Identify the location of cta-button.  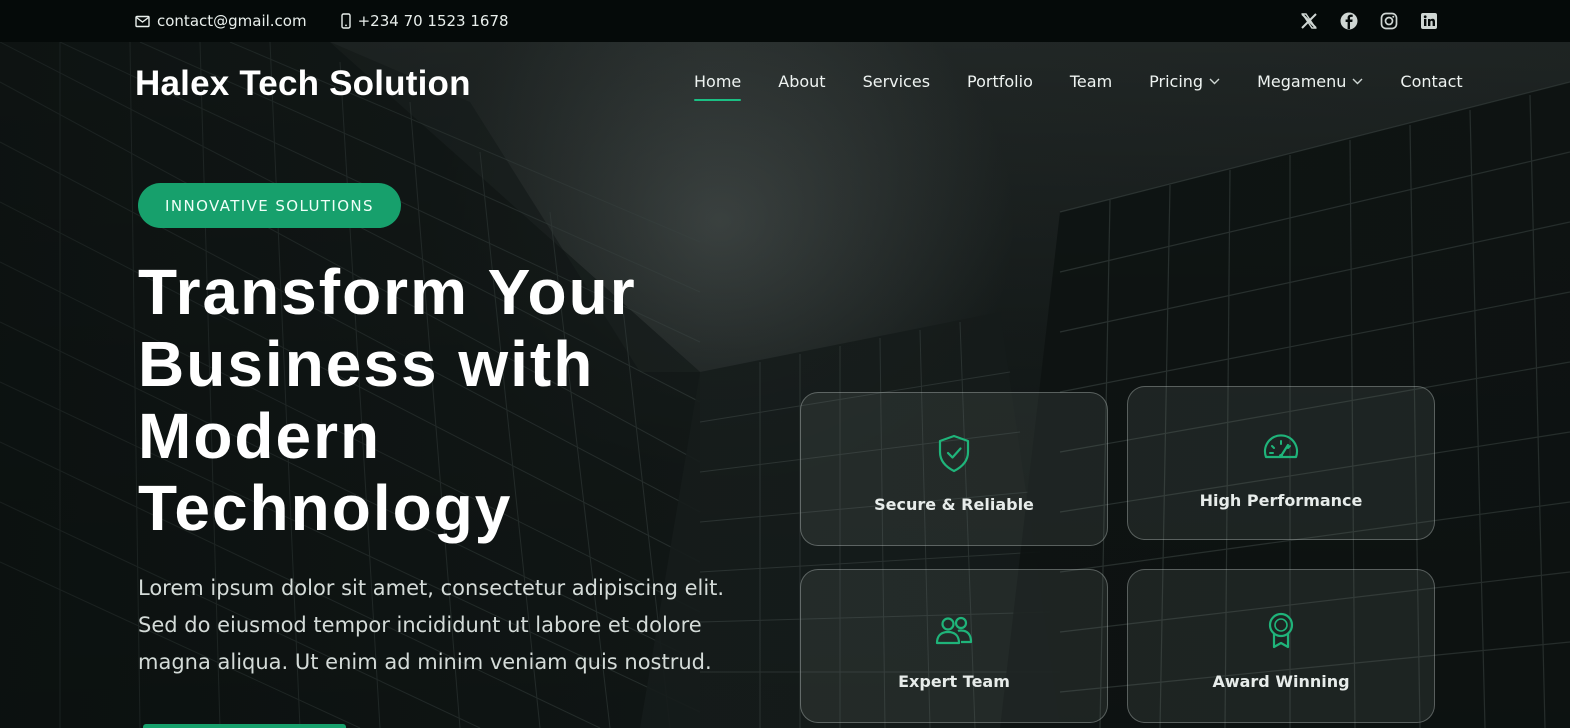
(244, 726).